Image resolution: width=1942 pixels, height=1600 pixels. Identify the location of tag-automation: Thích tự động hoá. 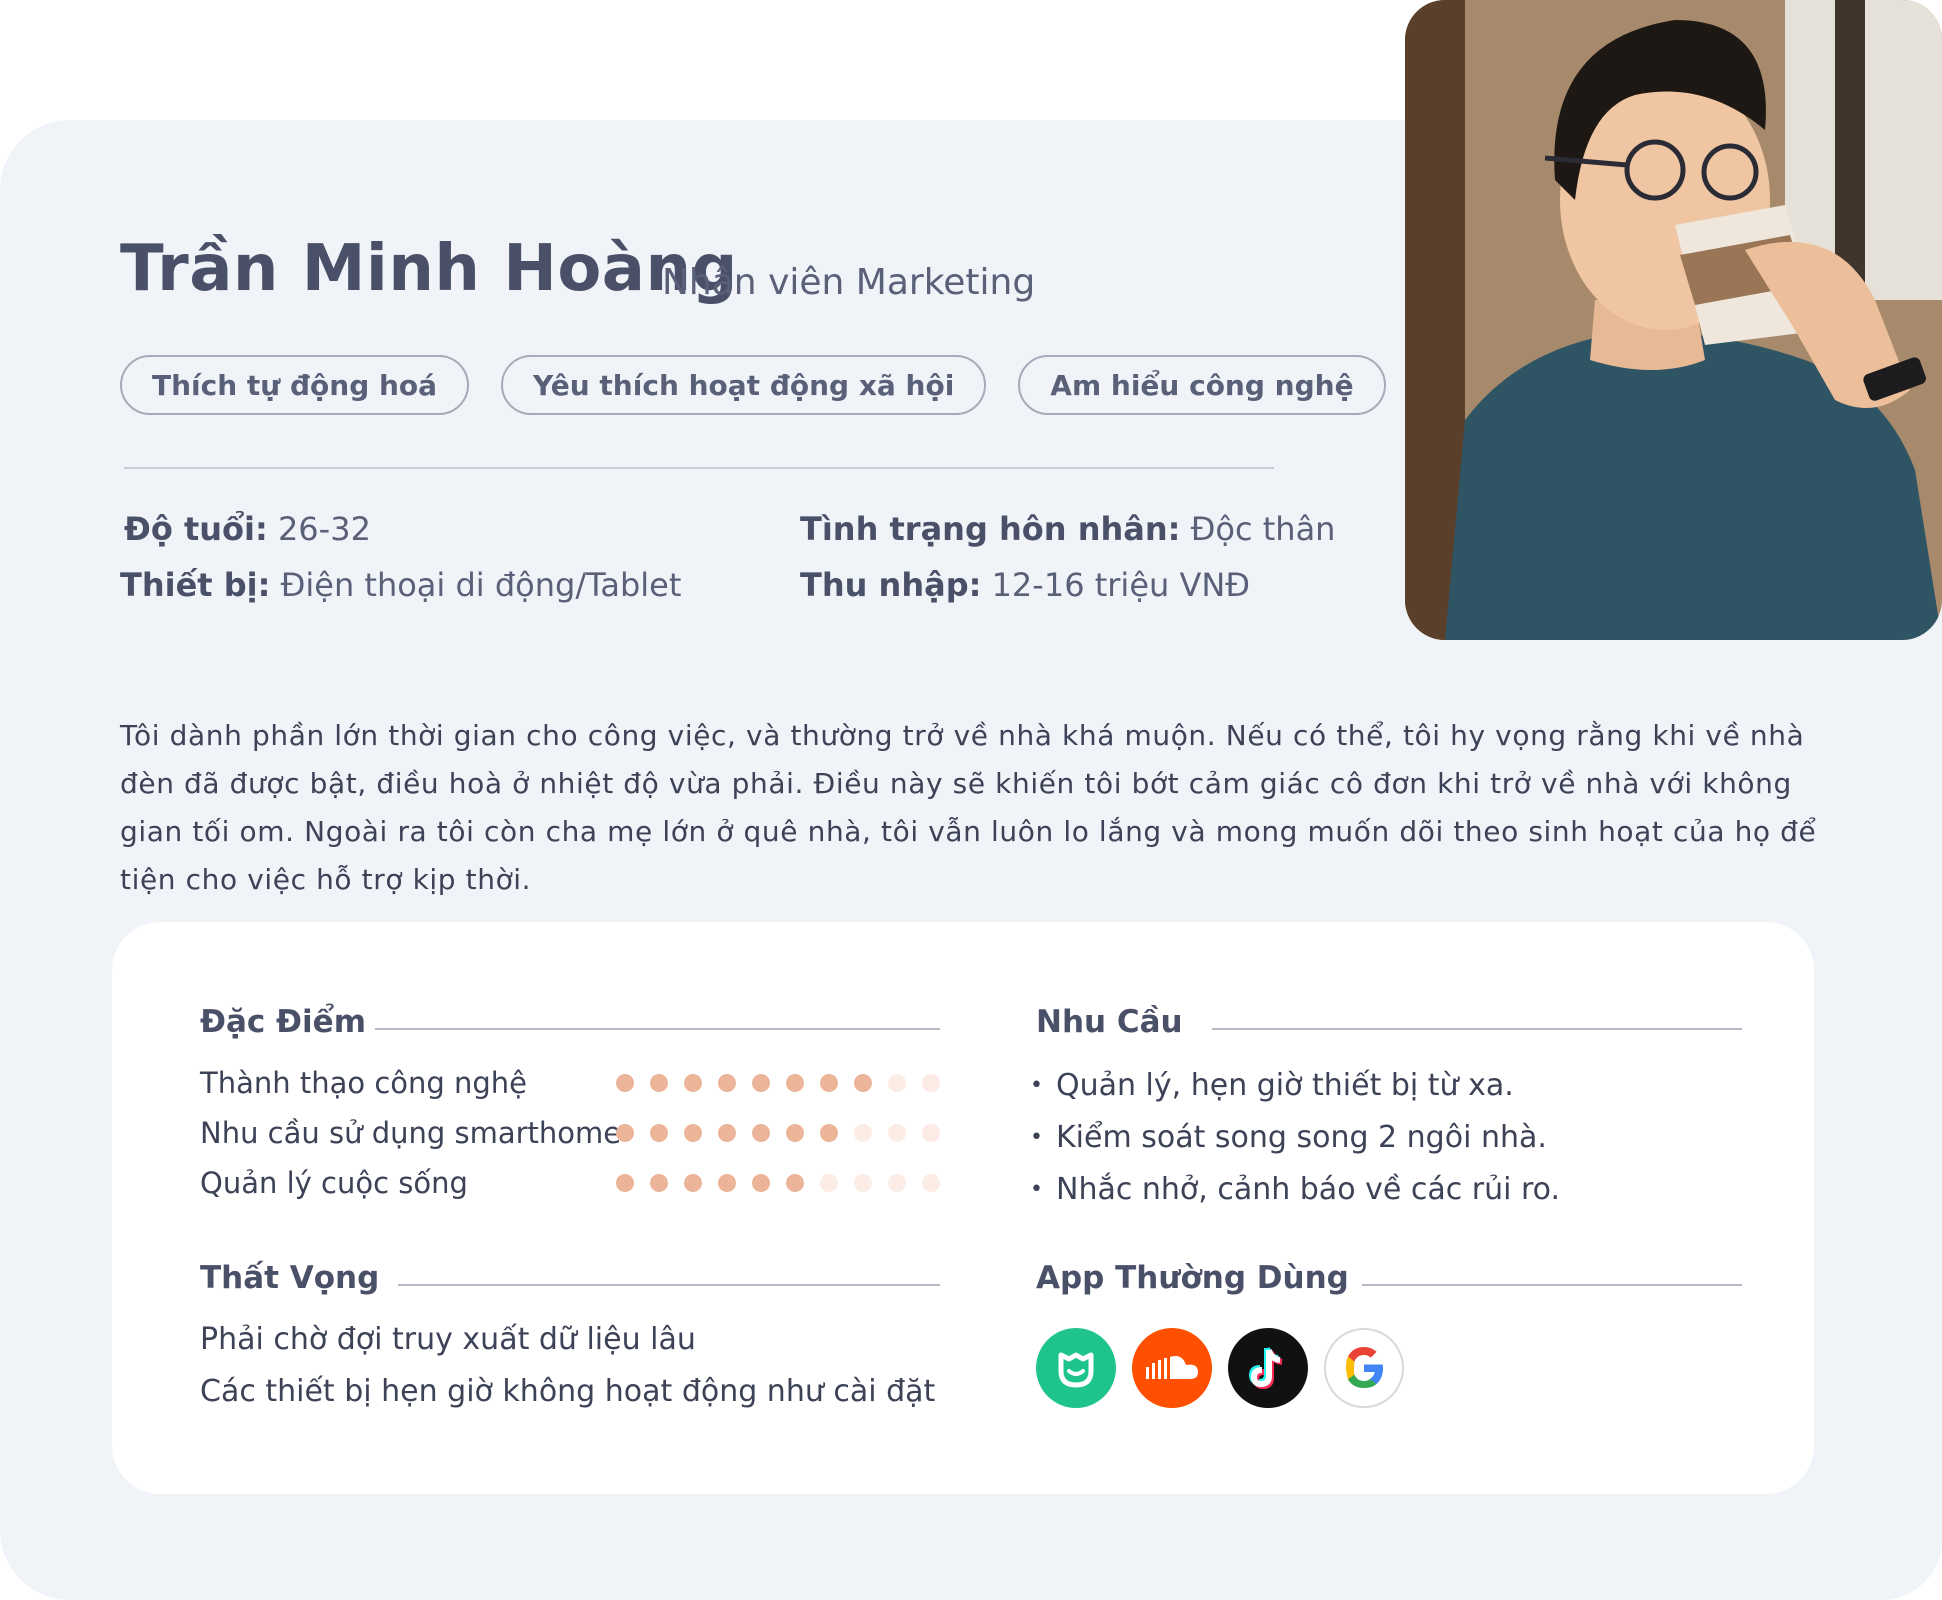
(295, 385).